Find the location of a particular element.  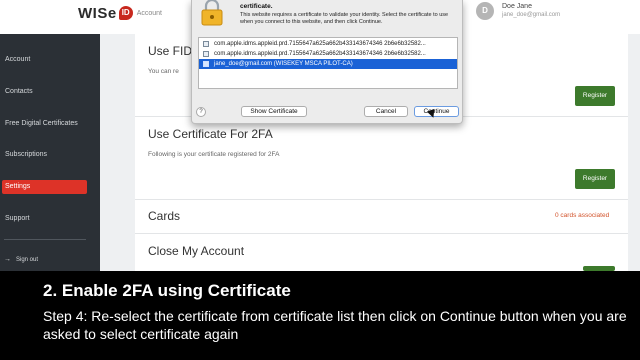

sidebar-item-account: Account is located at coordinates (44, 60).